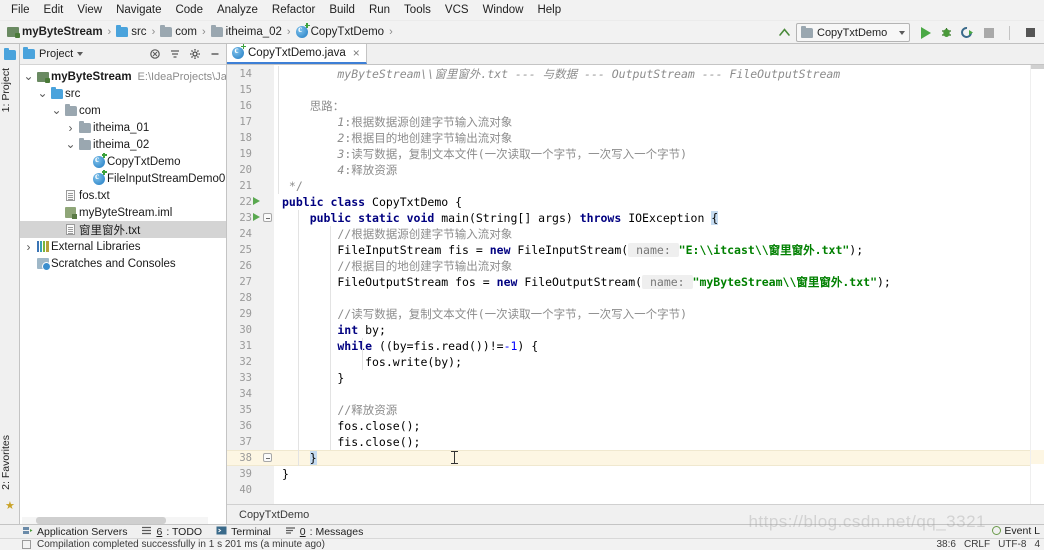 This screenshot has width=1044, height=550. I want to click on breadcrumb-item-com: com, so click(178, 31).